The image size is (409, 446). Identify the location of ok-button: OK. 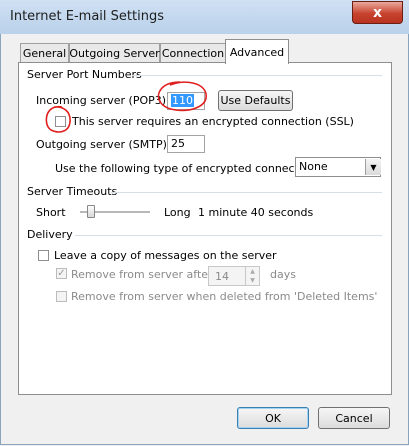
(273, 418).